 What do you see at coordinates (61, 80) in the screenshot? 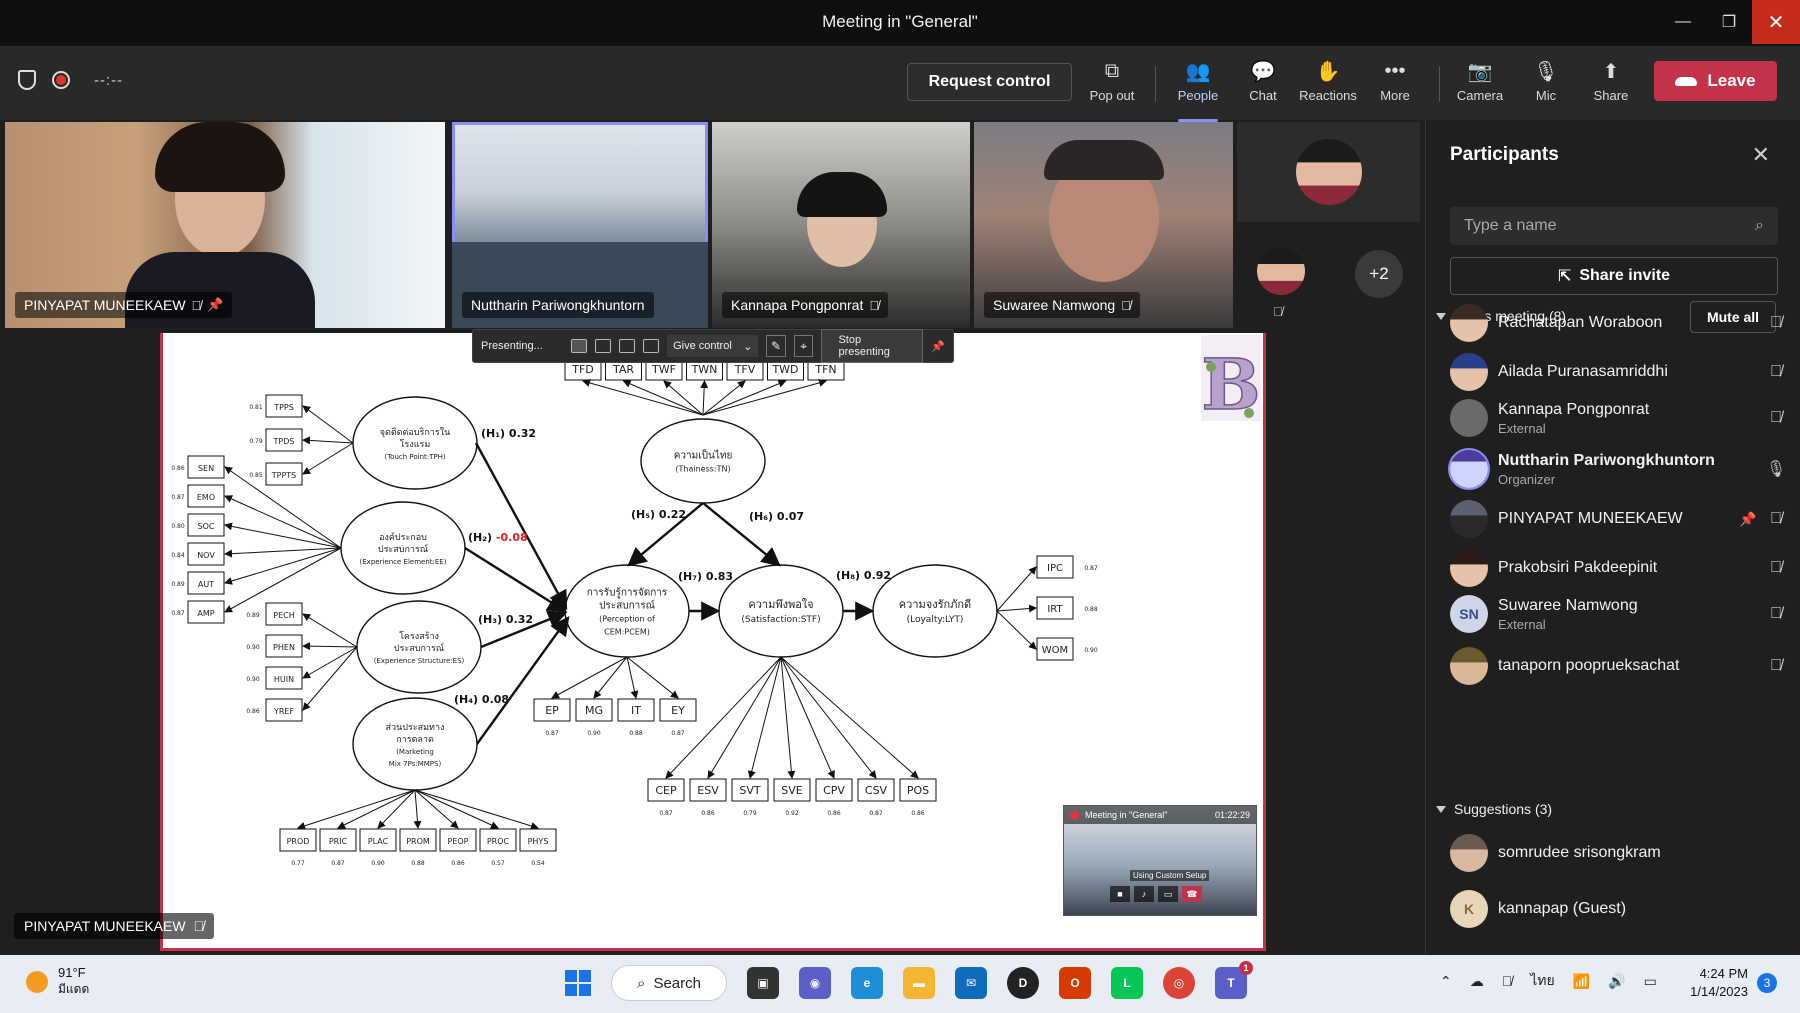
I see `recording-icon` at bounding box center [61, 80].